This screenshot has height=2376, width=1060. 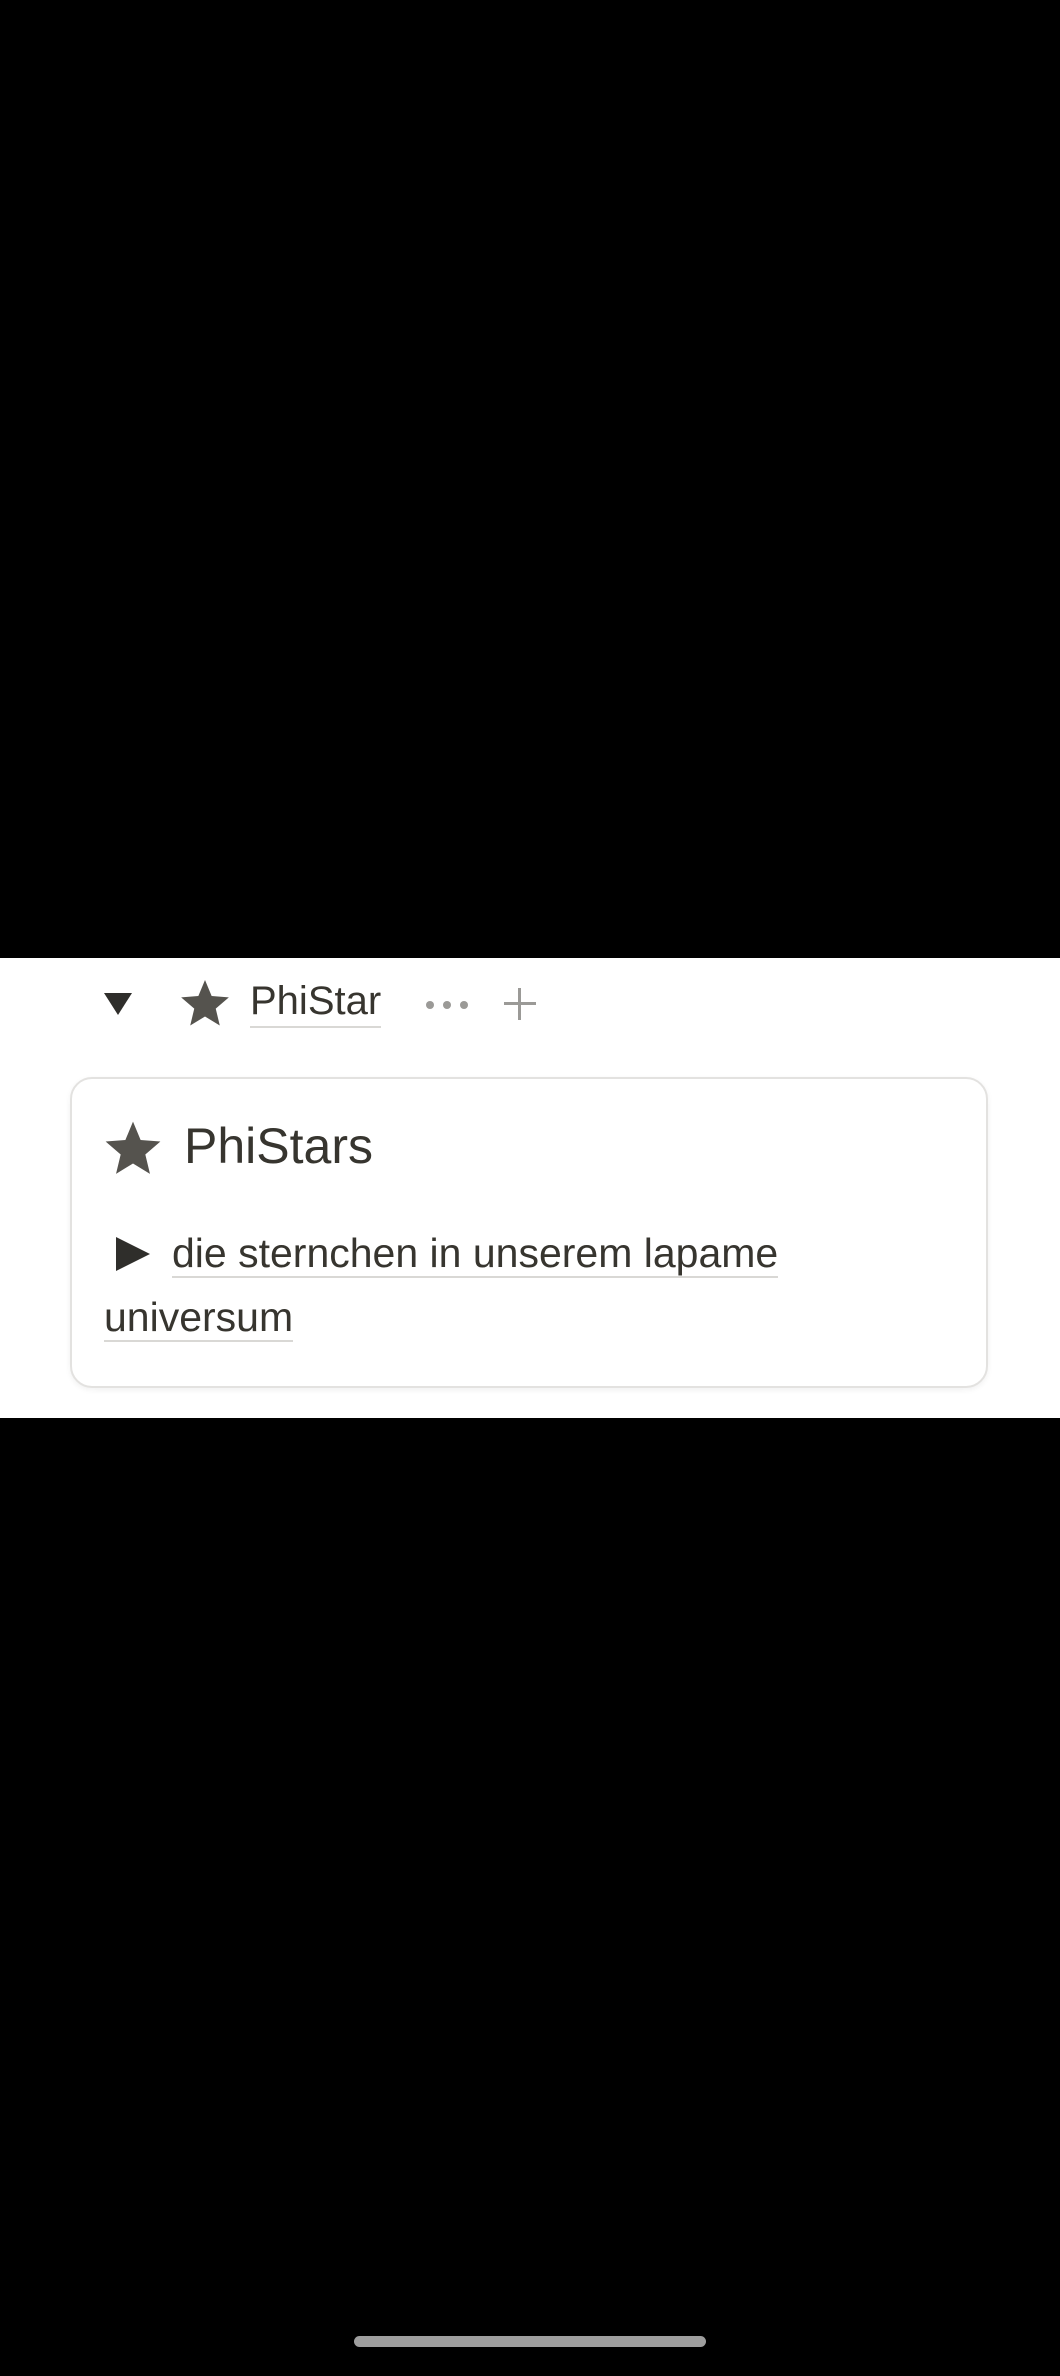 What do you see at coordinates (316, 1002) in the screenshot?
I see `page-link-title: PhiStar` at bounding box center [316, 1002].